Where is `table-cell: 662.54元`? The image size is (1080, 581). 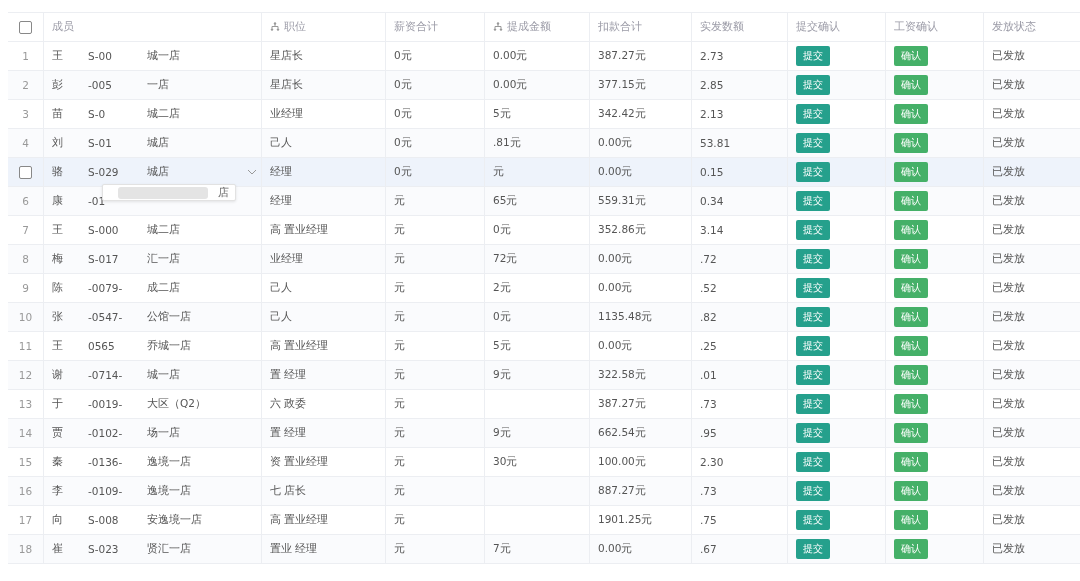
table-cell: 662.54元 is located at coordinates (622, 433).